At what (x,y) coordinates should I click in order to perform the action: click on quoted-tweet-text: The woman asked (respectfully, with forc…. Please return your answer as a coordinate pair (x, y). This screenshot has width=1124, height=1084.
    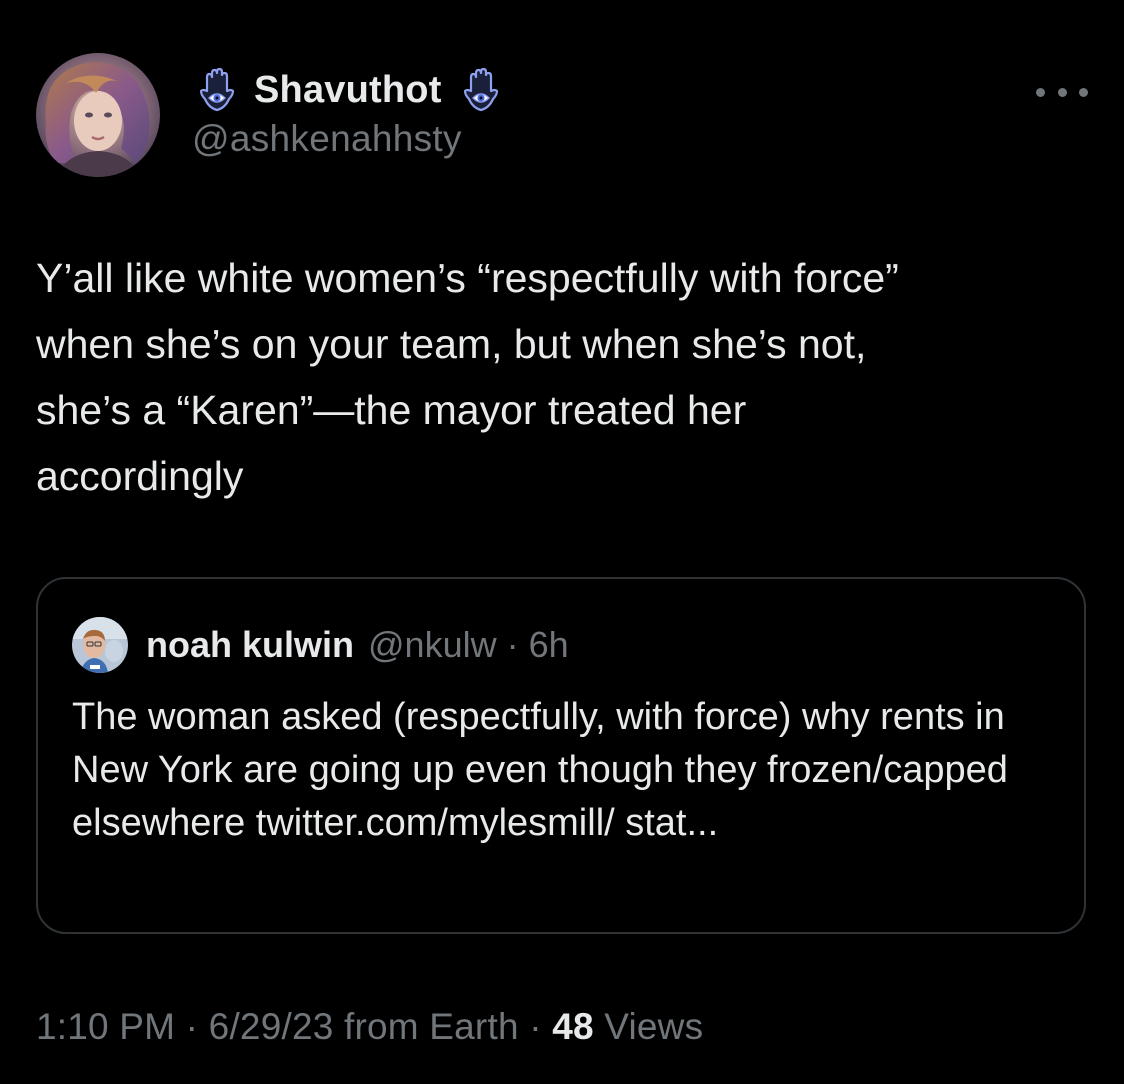
    Looking at the image, I should click on (540, 770).